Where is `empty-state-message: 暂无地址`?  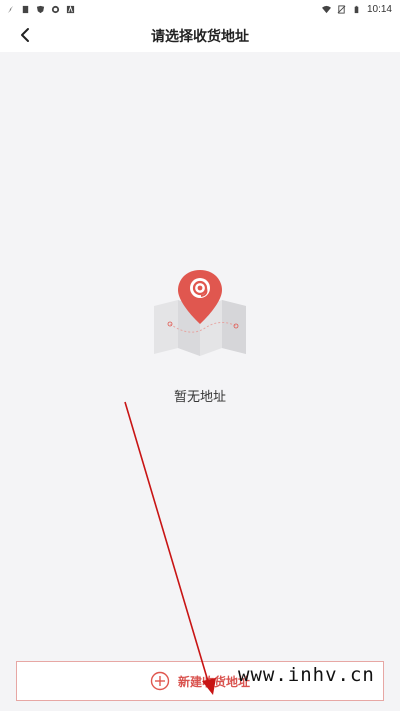
empty-state-message: 暂无地址 is located at coordinates (199, 397).